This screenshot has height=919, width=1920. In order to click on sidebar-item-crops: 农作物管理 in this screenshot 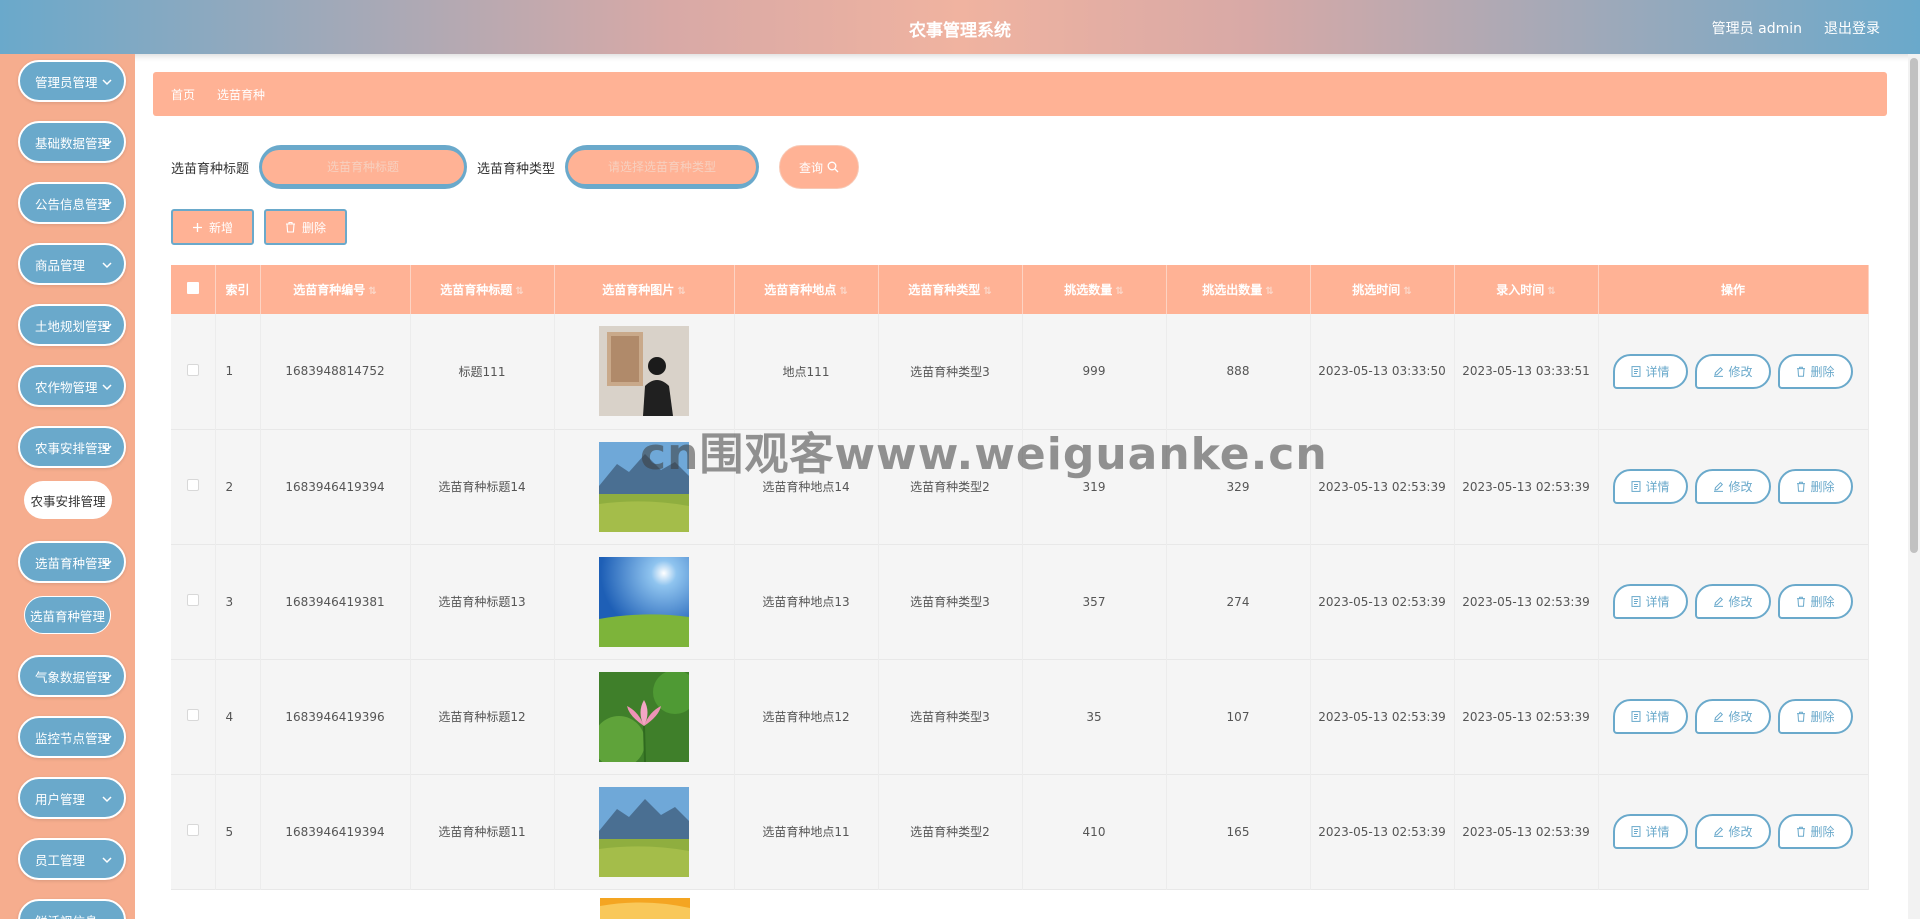, I will do `click(72, 386)`.